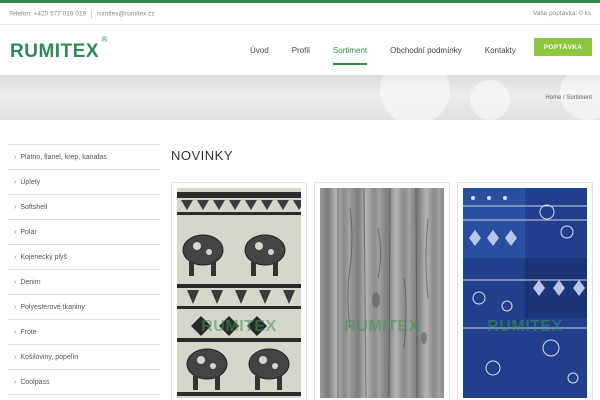  I want to click on sidebar-item-uplety: › Úplety, so click(84, 182).